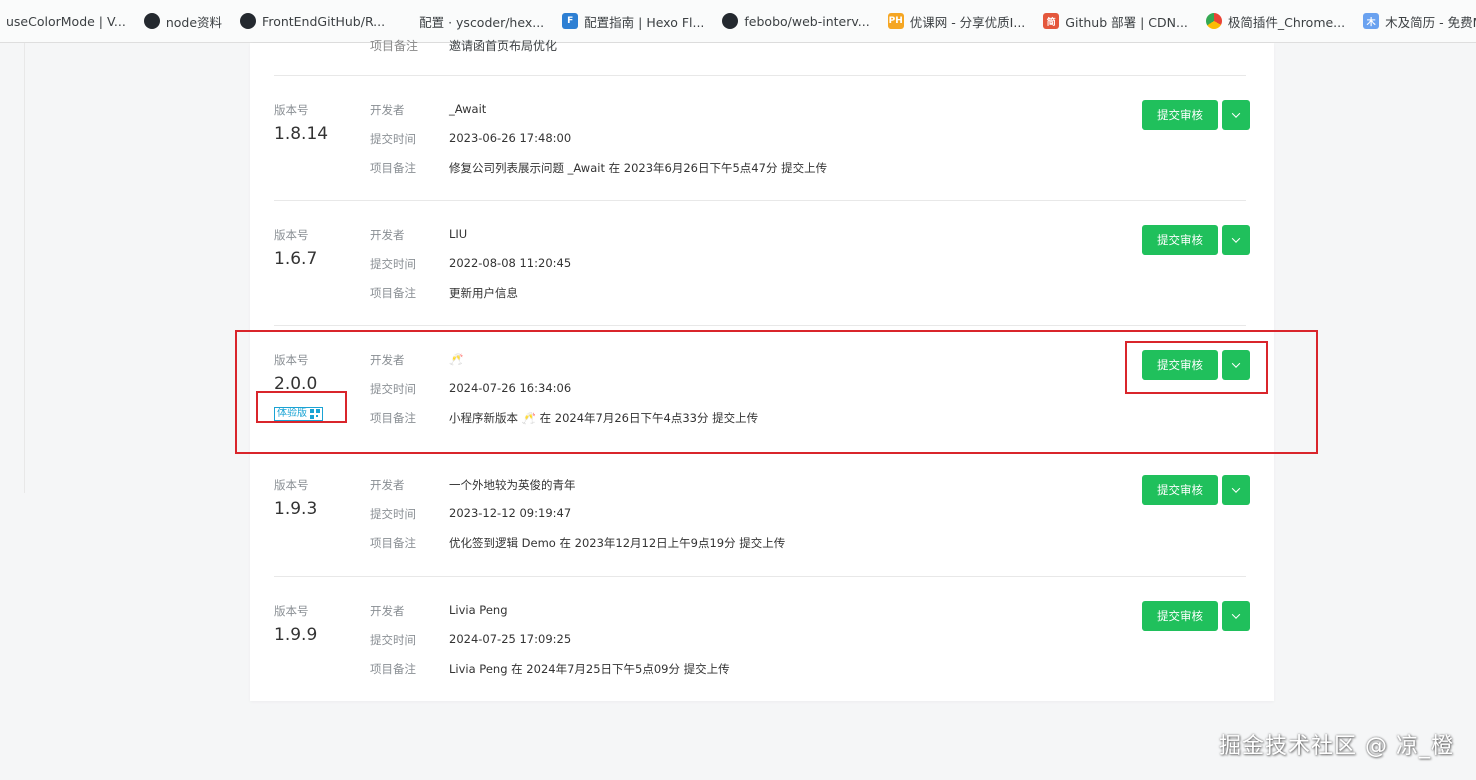 This screenshot has height=780, width=1476. I want to click on submit-time-value: 2023-06-26 17:48:00, so click(510, 138).